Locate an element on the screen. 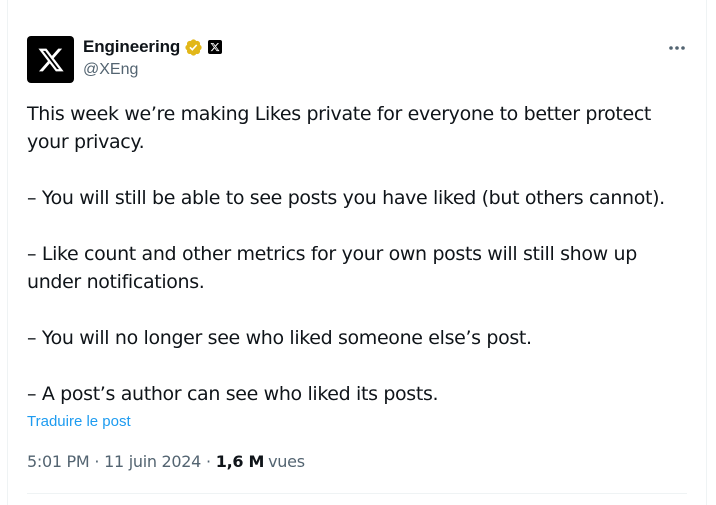 The image size is (716, 505). x-logo-icon is located at coordinates (50, 59).